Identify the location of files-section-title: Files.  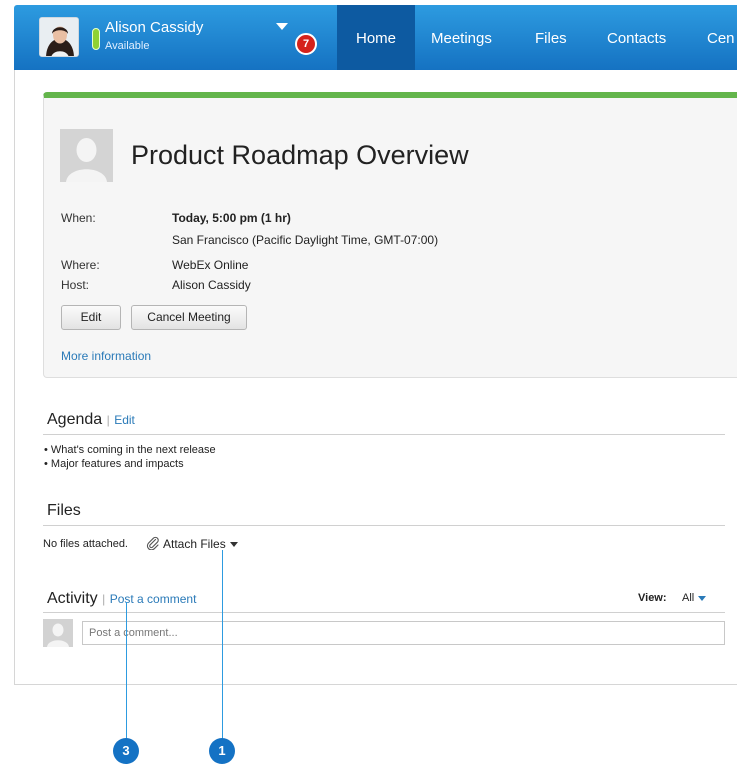
(64, 510).